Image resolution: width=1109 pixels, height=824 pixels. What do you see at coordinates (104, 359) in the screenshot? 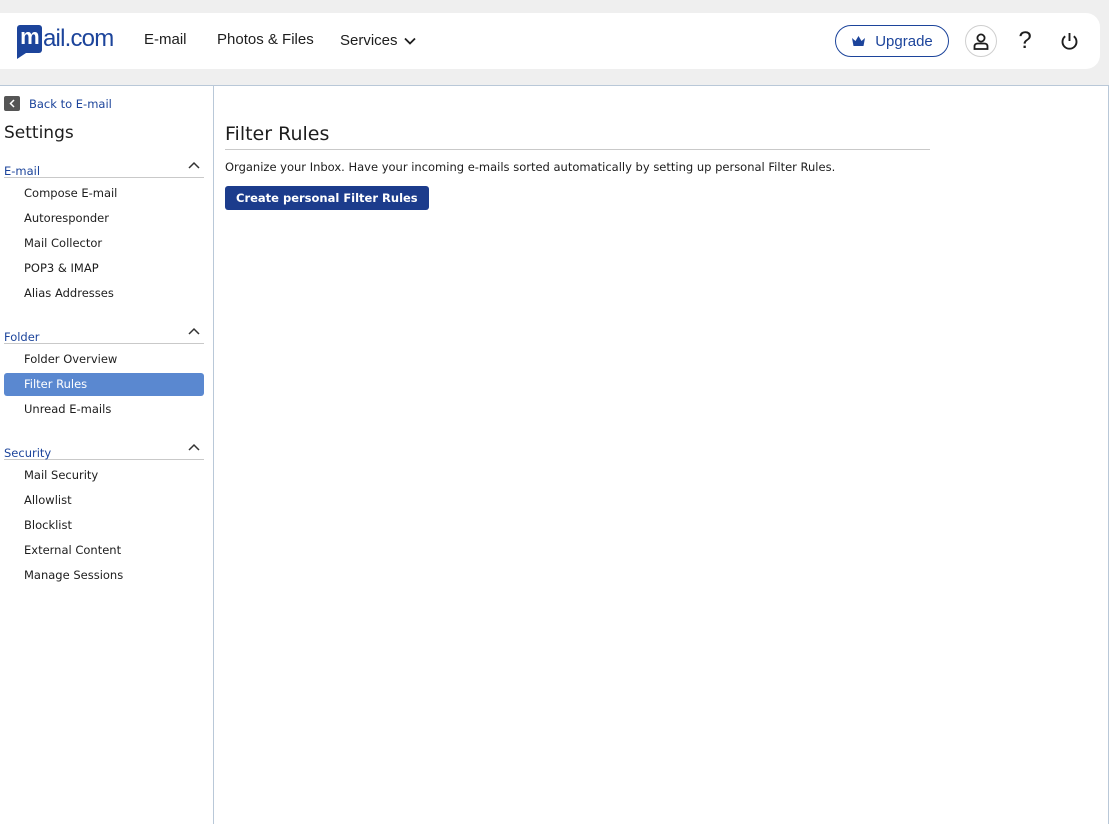
I see `sidebar-item-folder-overview: Folder Overview` at bounding box center [104, 359].